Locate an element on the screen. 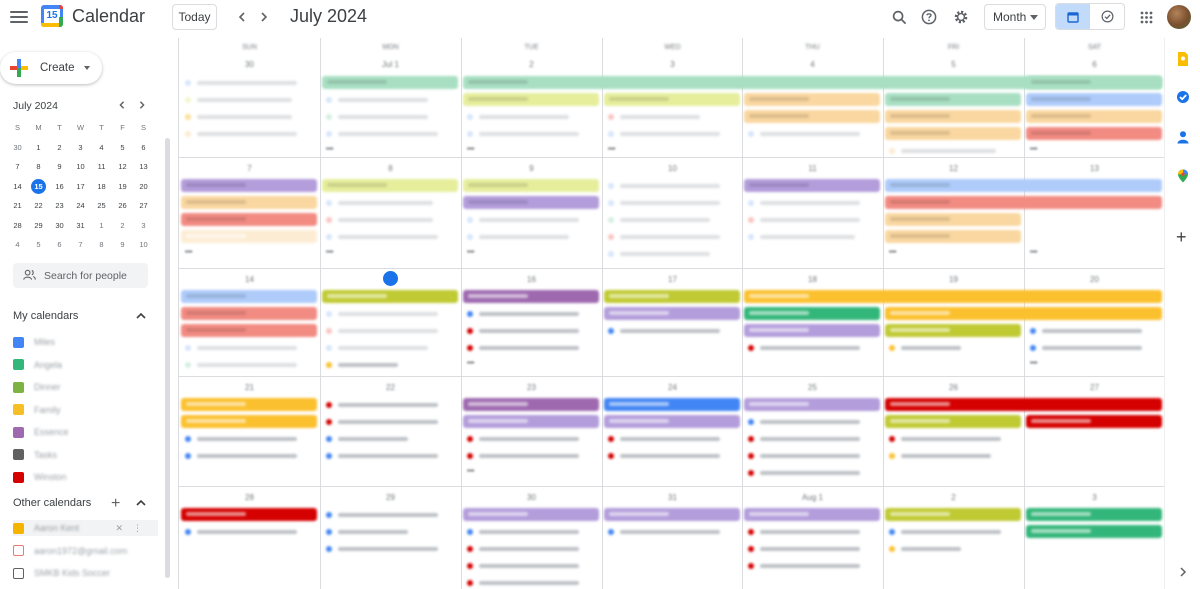 Image resolution: width=1200 pixels, height=589 pixels. mini-calendar-day: 30 is located at coordinates (59, 226).